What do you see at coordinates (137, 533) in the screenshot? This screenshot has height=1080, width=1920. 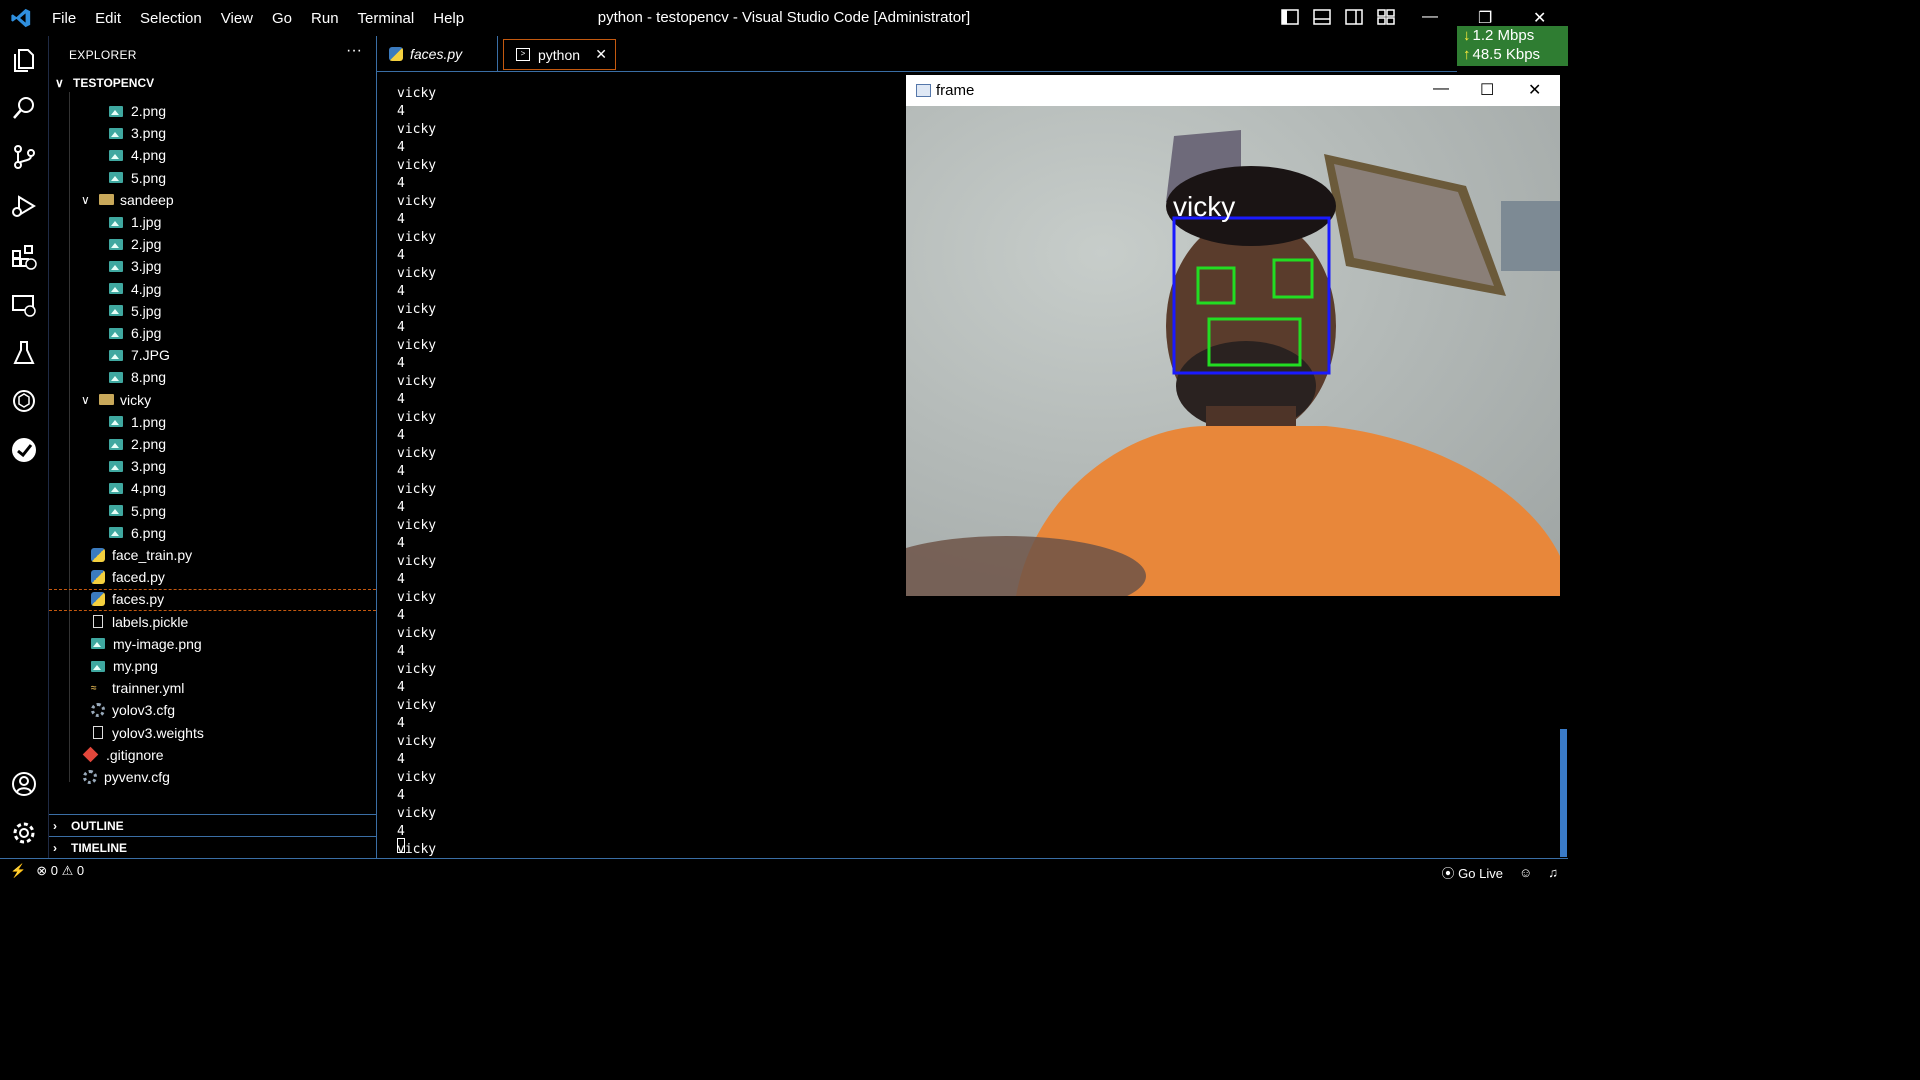 I see `tree-file: 6.png` at bounding box center [137, 533].